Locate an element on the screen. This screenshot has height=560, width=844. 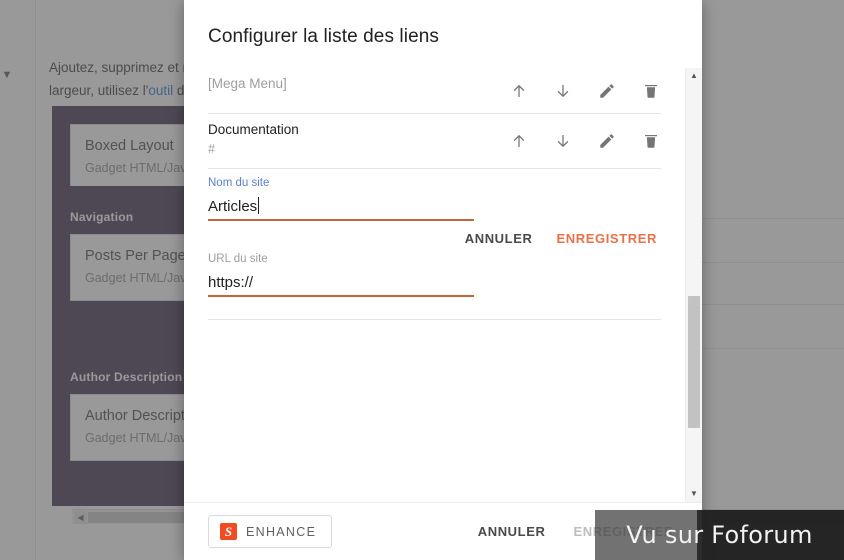
site-url-field-group: URL du site https:// is located at coordinates (434, 274).